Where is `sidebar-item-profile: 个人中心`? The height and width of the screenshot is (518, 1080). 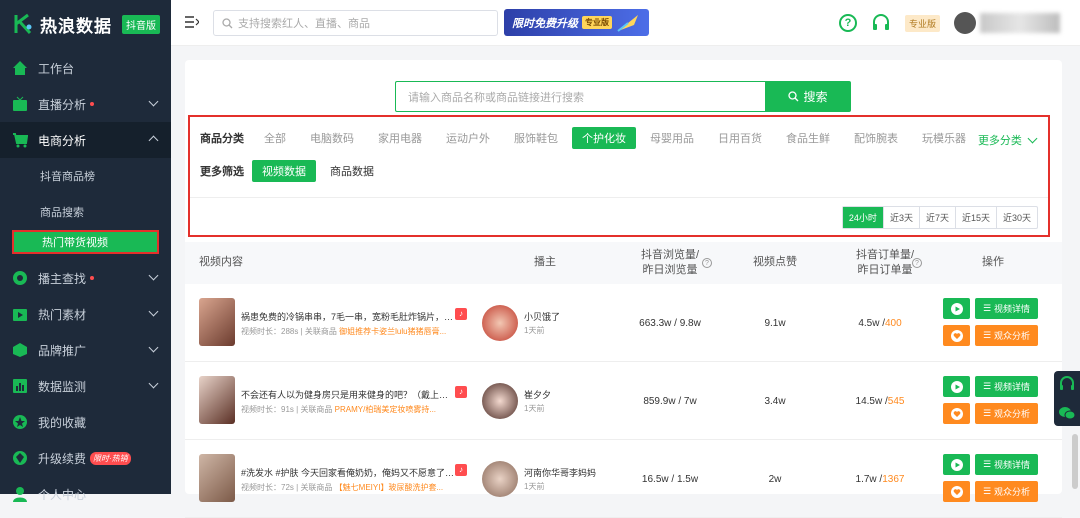 sidebar-item-profile: 个人中心 is located at coordinates (85, 494).